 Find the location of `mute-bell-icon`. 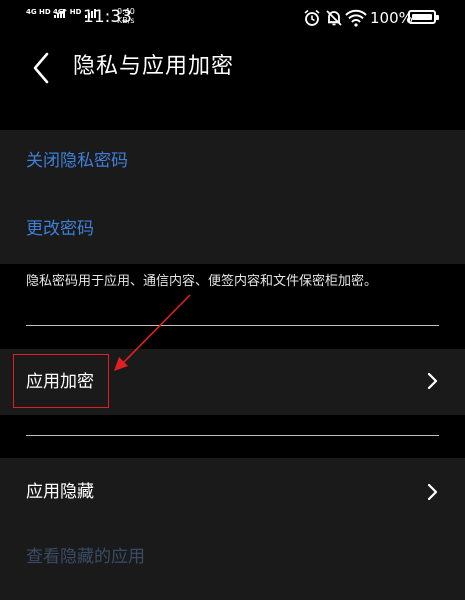

mute-bell-icon is located at coordinates (334, 18).